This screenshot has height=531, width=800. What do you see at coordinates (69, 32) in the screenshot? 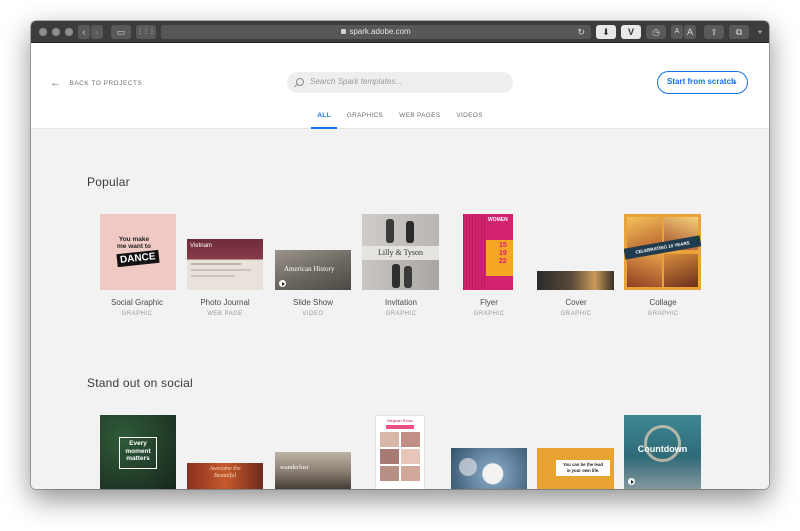
I see `zoom-window-dot` at bounding box center [69, 32].